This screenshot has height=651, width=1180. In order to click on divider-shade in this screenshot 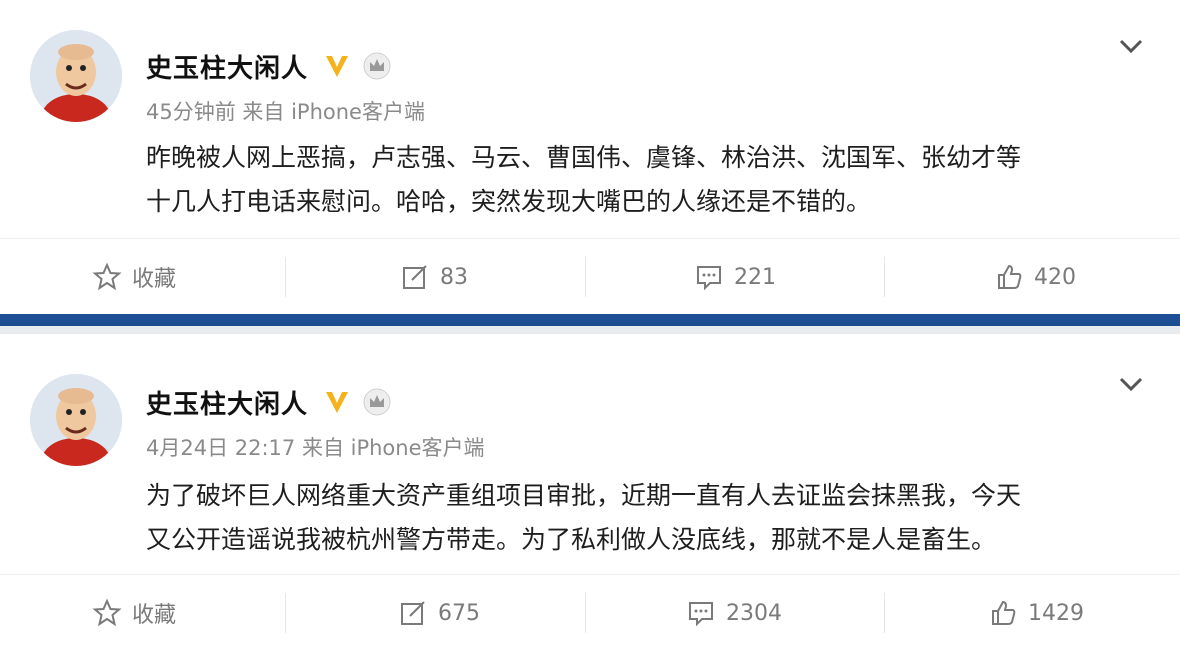, I will do `click(590, 330)`.